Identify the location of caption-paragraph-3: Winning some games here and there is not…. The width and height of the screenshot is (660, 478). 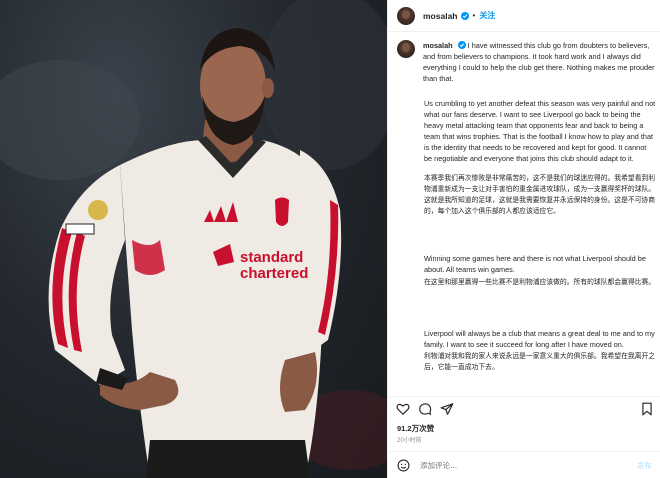
(535, 264).